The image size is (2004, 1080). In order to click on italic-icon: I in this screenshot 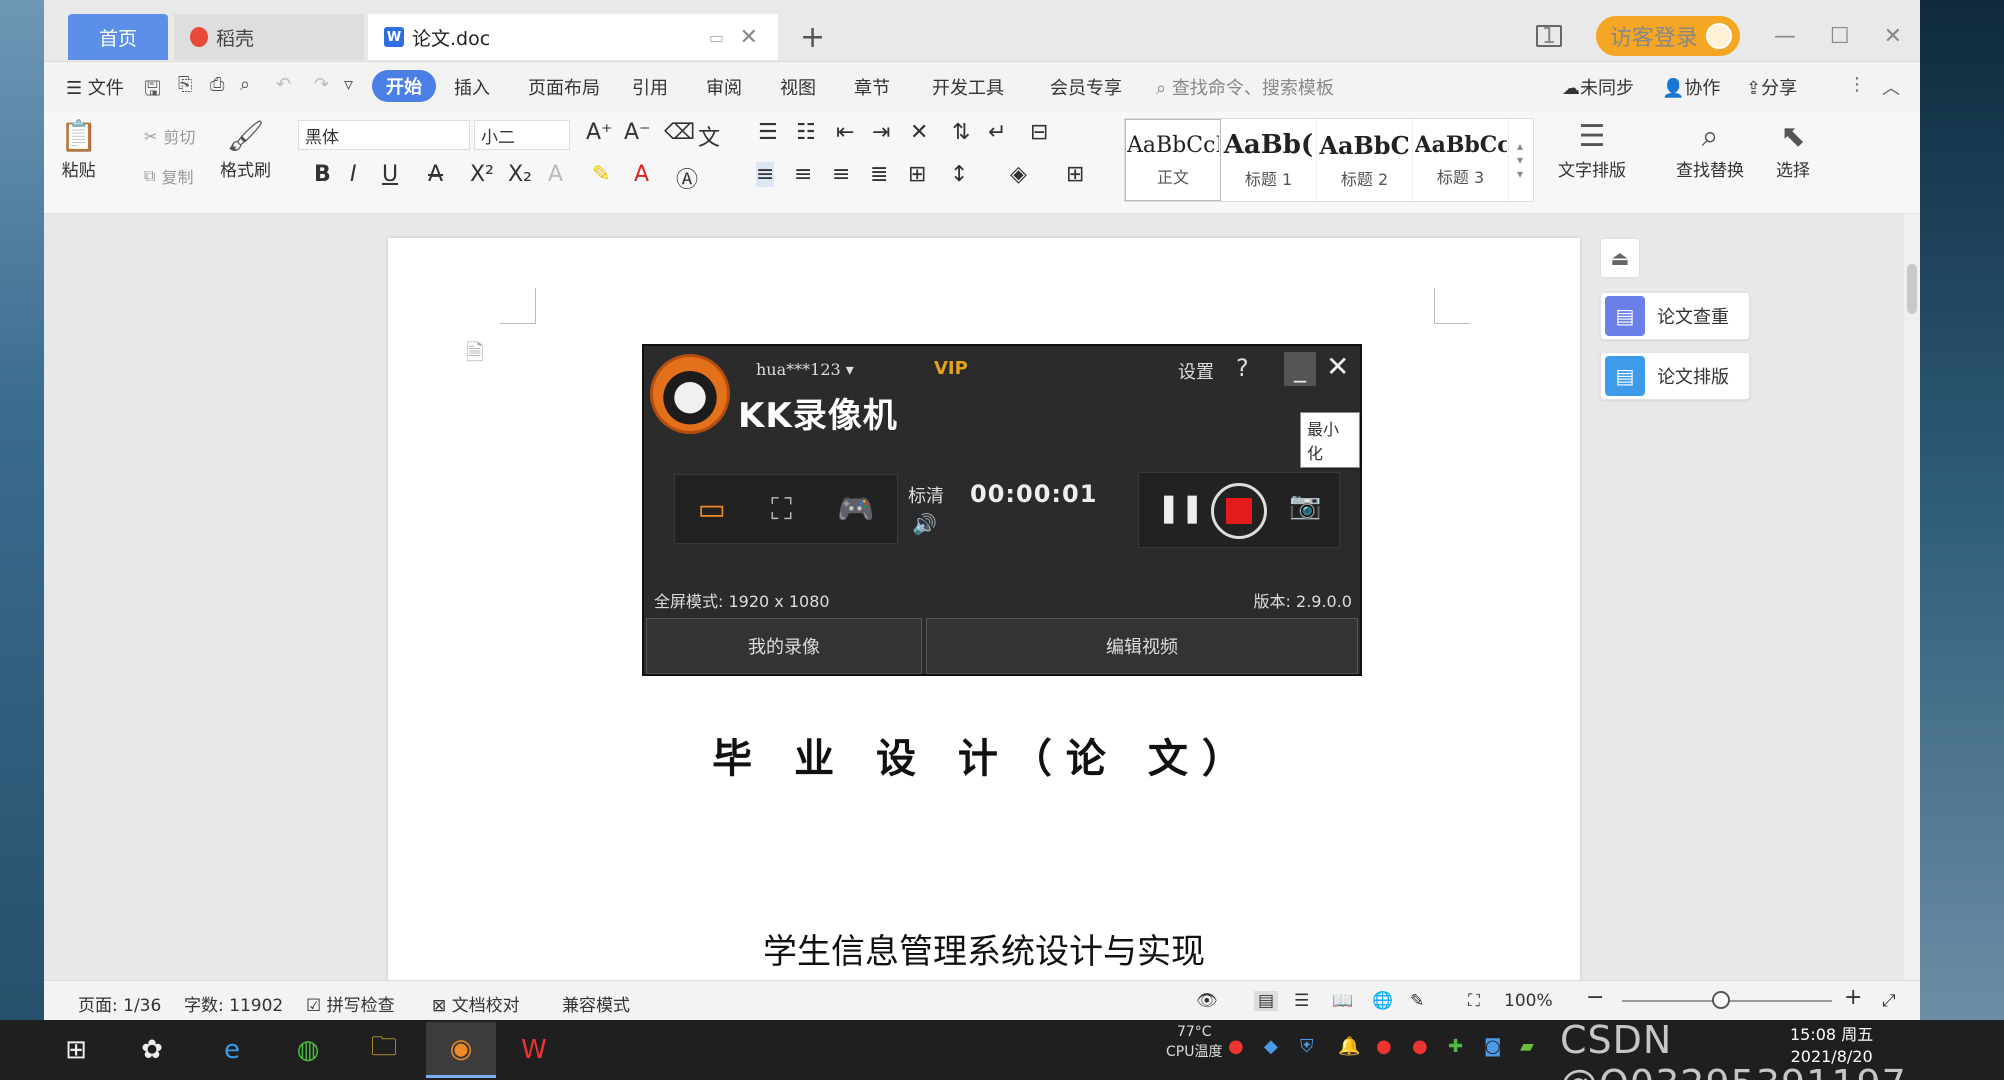, I will do `click(353, 174)`.